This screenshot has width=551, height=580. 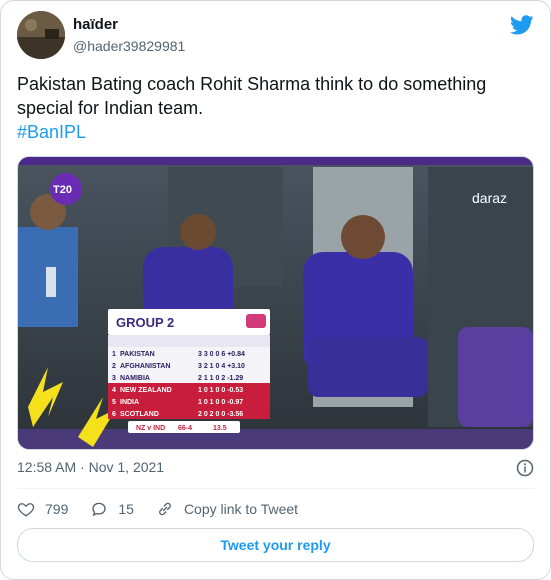 I want to click on table-row-pos: 6, so click(x=114, y=414).